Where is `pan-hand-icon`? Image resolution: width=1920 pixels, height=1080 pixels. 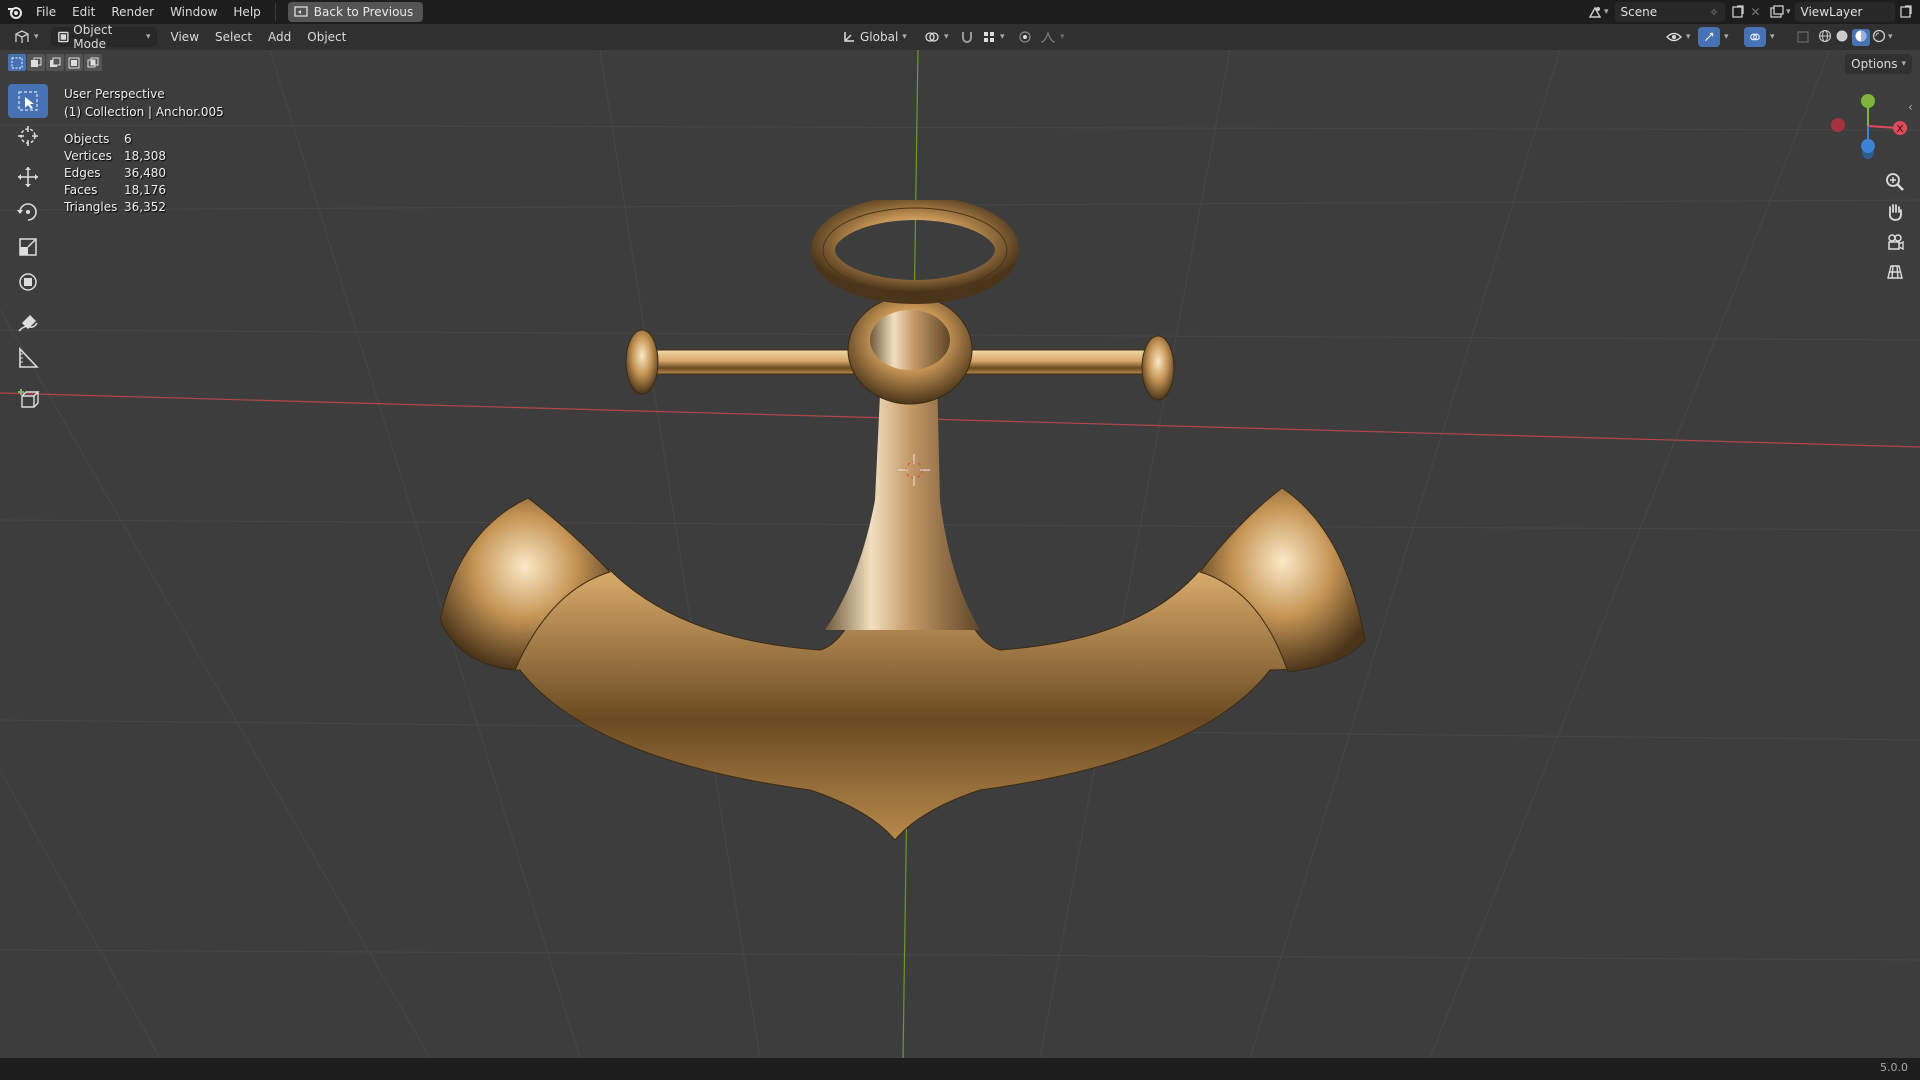
pan-hand-icon is located at coordinates (1895, 212).